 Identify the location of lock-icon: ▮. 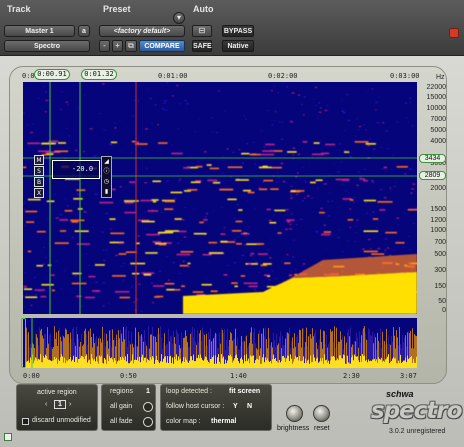
(106, 192).